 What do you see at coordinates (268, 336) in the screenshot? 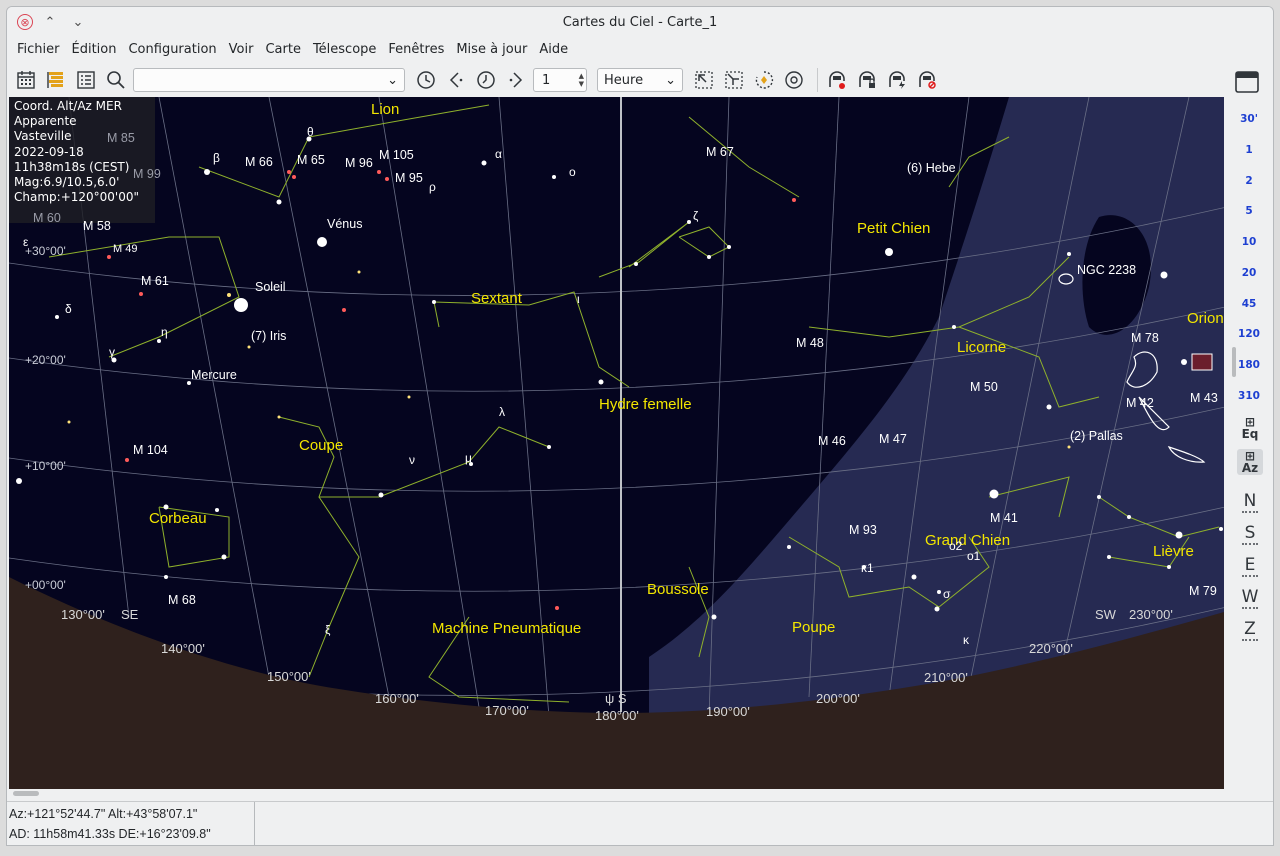
I see `object-label: (7) Iris` at bounding box center [268, 336].